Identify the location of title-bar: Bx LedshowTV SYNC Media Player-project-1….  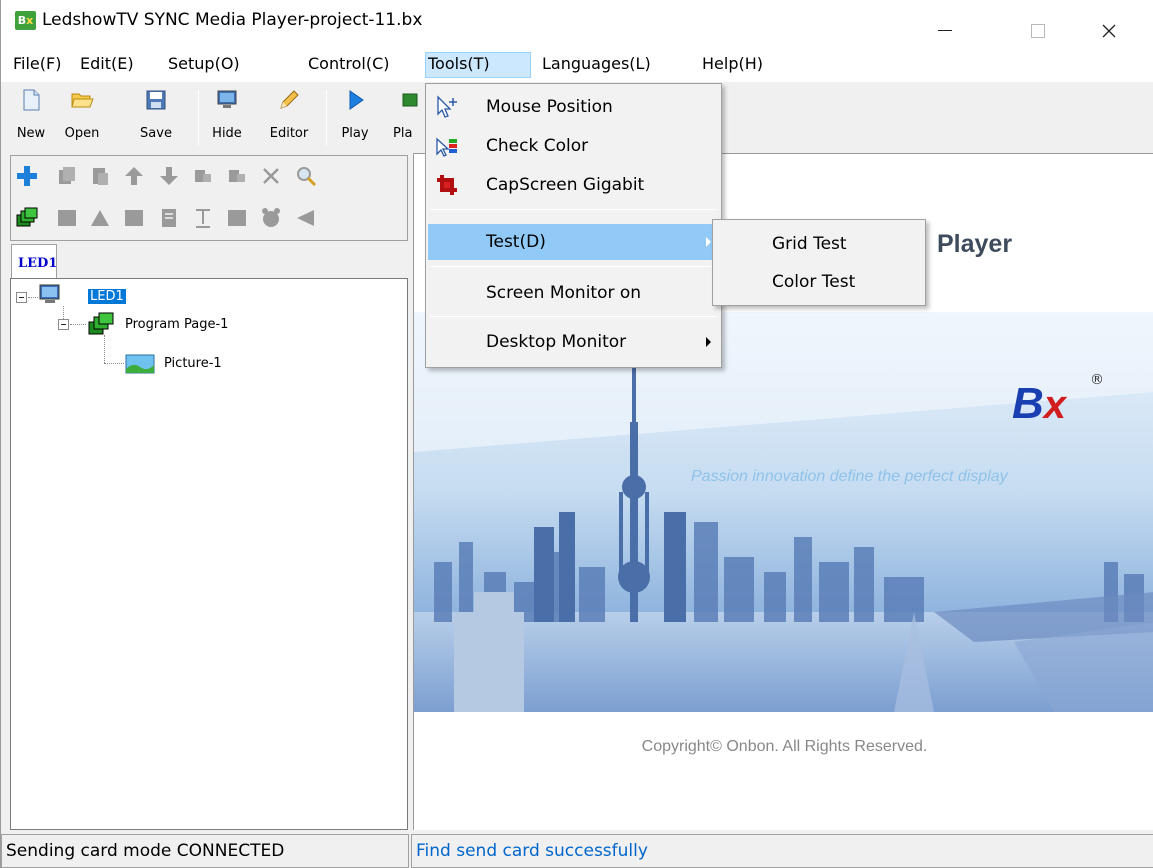
(577, 22).